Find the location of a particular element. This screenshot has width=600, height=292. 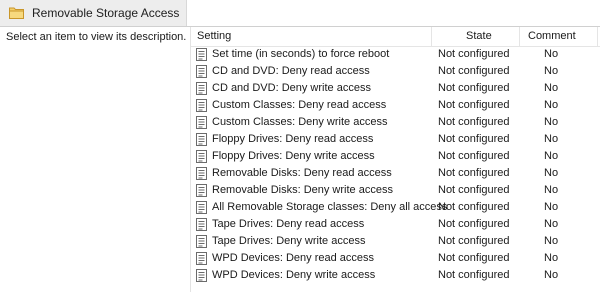

setting-name: Set time (in seconds) to force reboot is located at coordinates (301, 54).